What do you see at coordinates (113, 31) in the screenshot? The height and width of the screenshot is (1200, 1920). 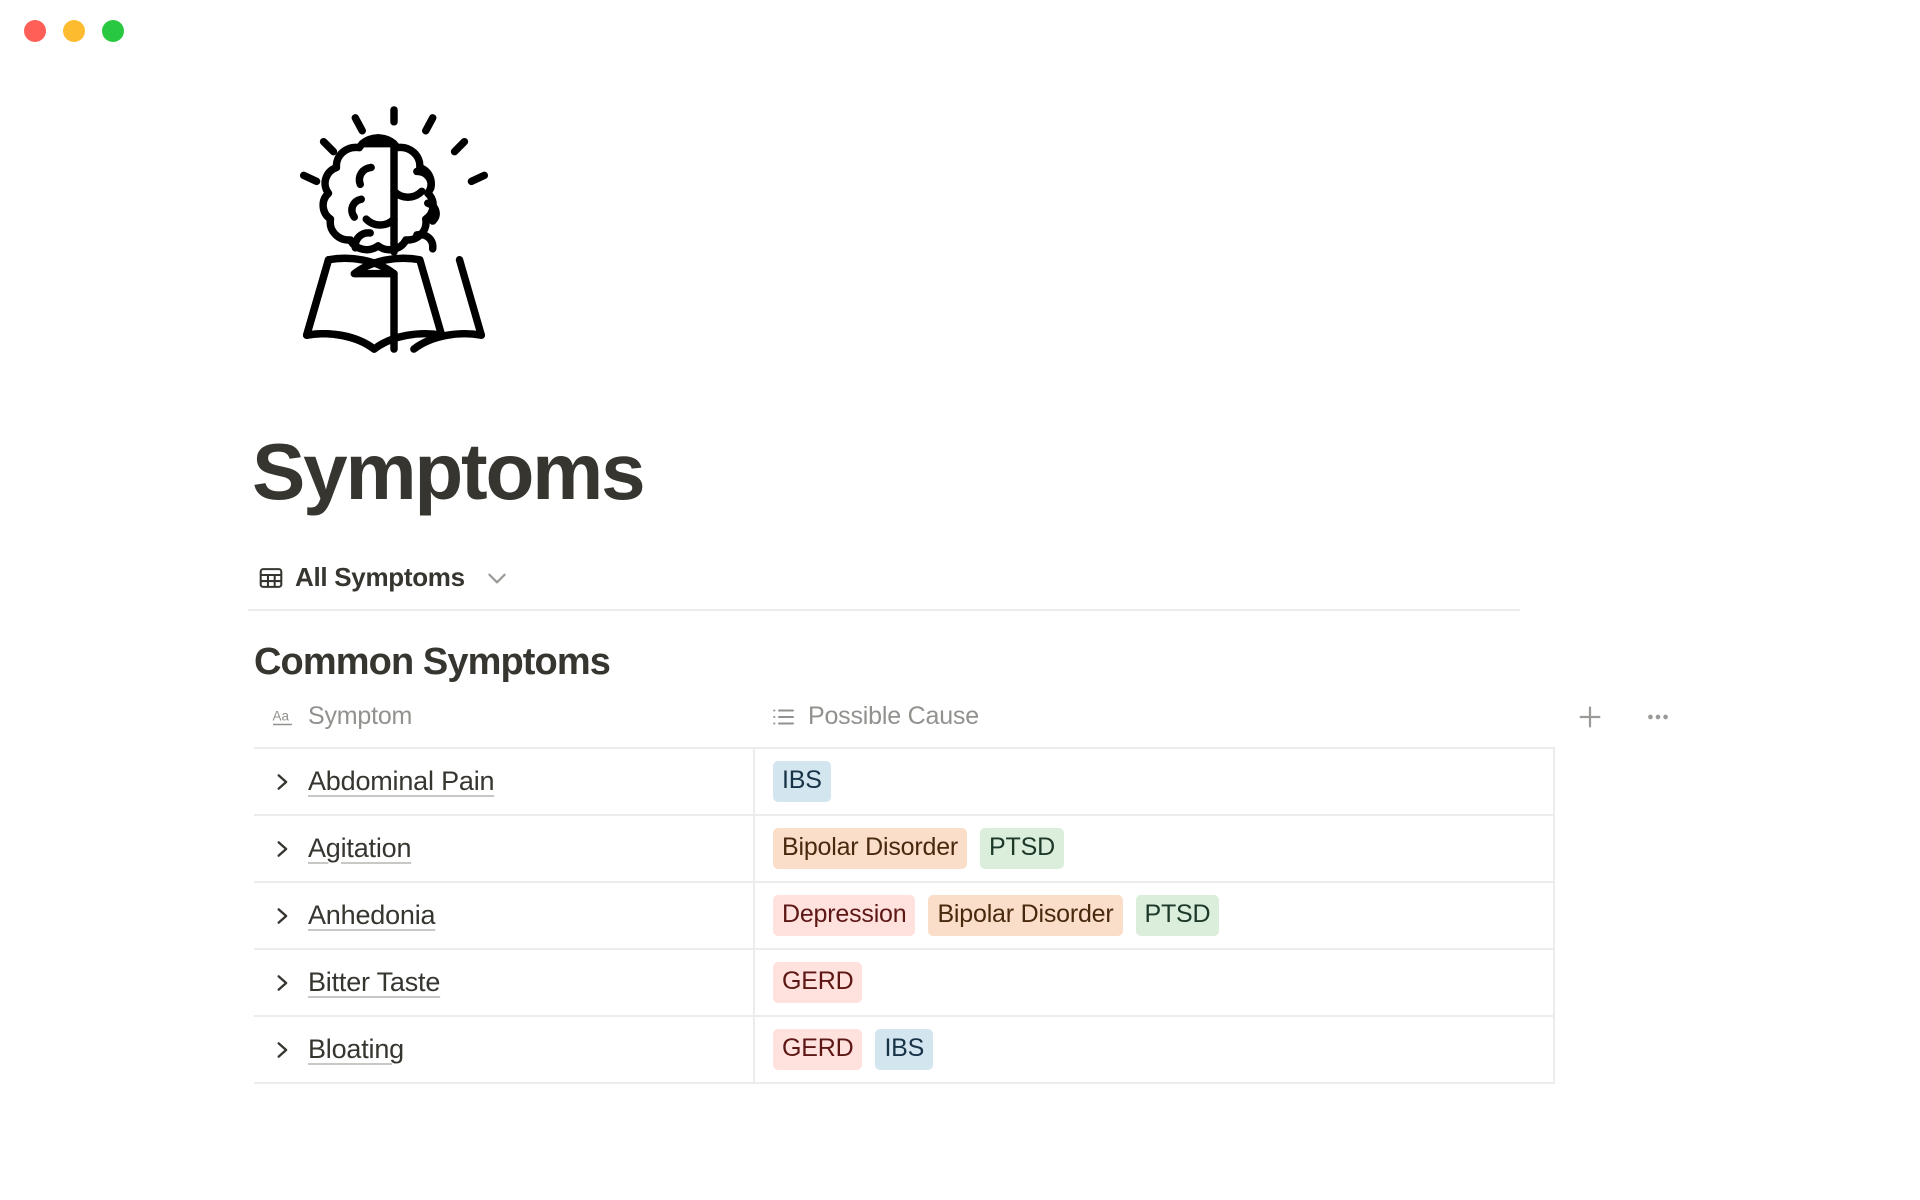 I see `zoom-window-button` at bounding box center [113, 31].